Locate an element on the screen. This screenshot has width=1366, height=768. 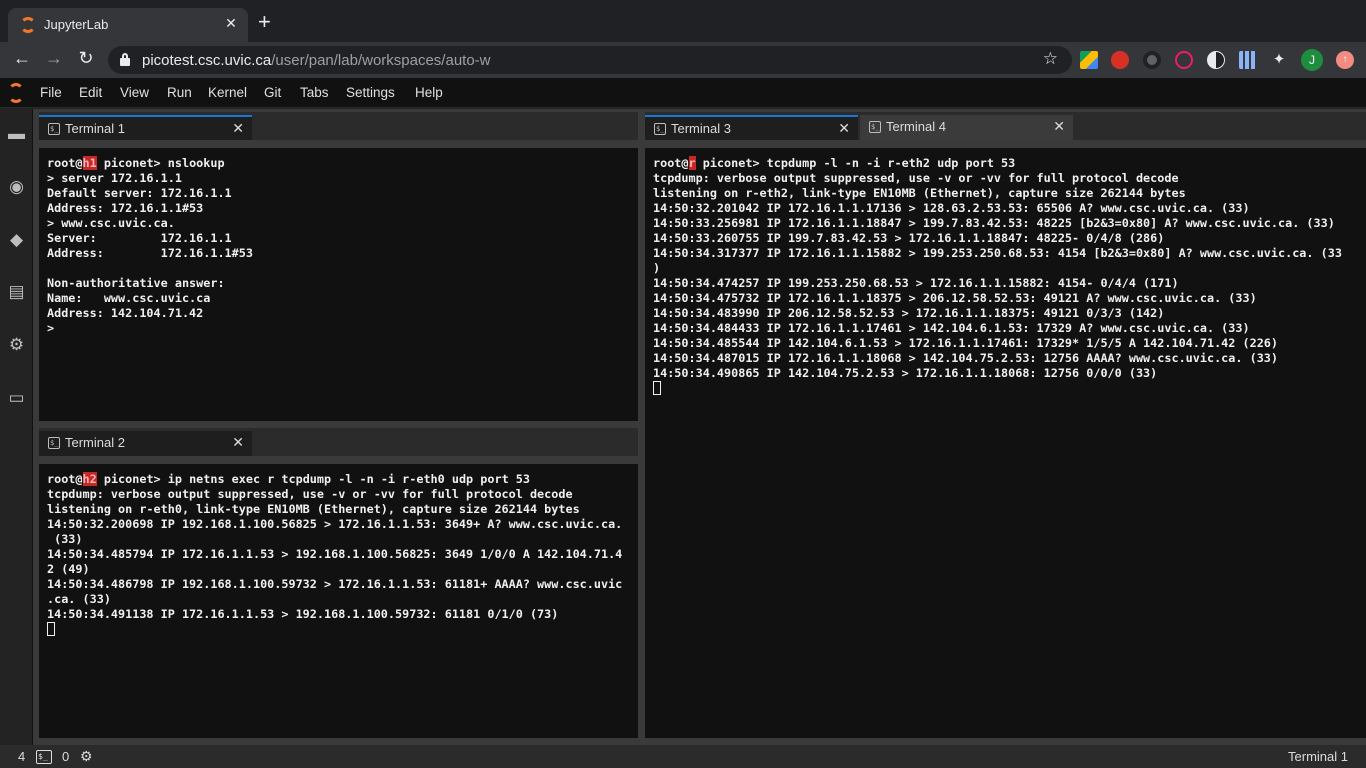
terminal-line: > server 172.16.1.1 is located at coordinates (114, 178).